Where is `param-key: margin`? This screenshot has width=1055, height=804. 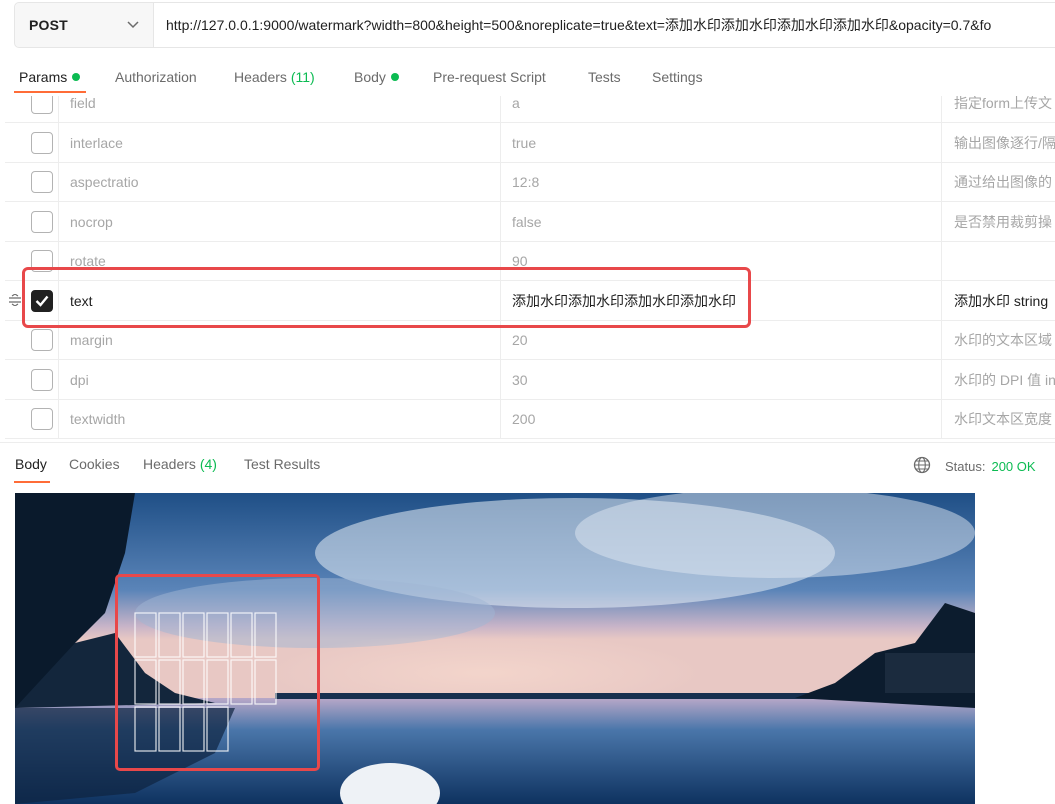 param-key: margin is located at coordinates (280, 339).